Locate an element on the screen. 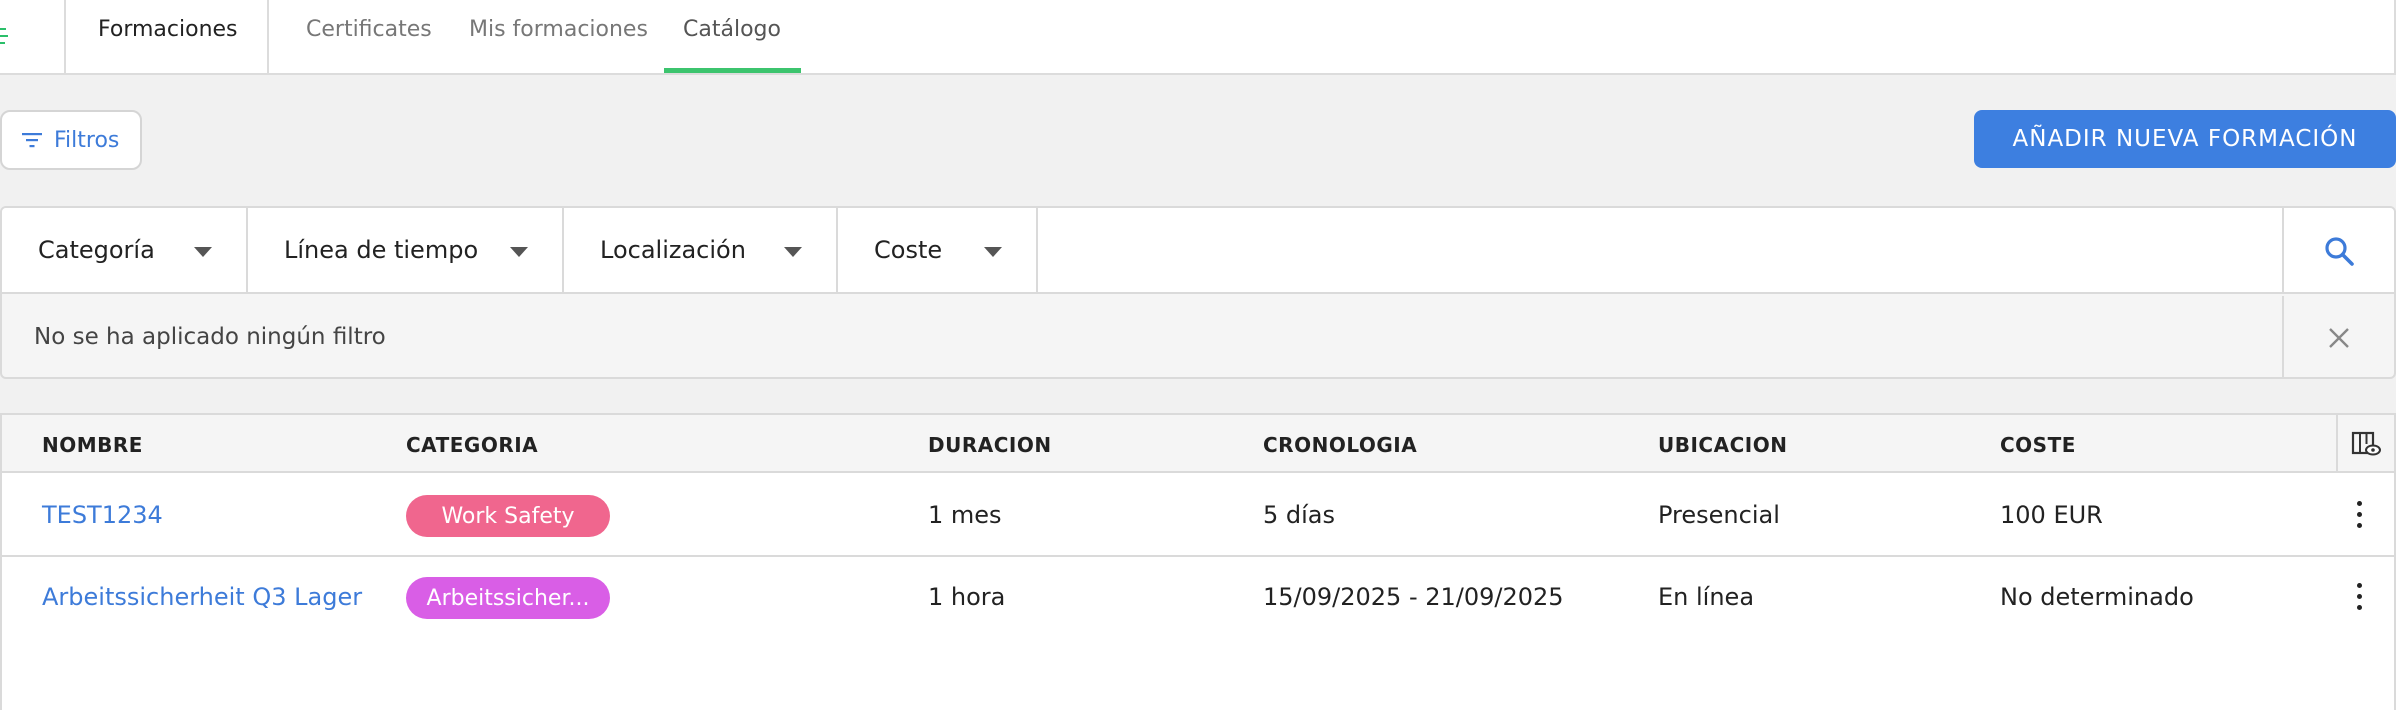  column-header-categoria: CATEGORIA is located at coordinates (472, 445).